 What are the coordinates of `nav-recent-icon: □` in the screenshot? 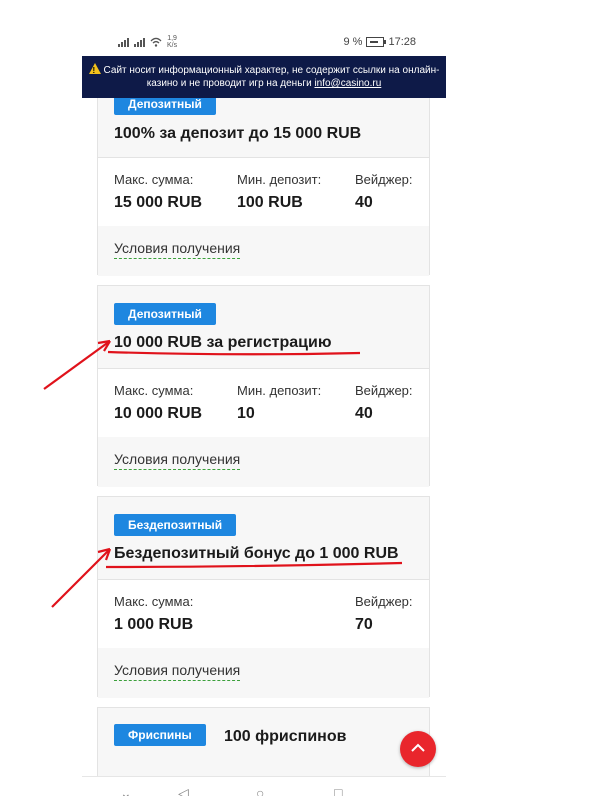 It's located at (338, 790).